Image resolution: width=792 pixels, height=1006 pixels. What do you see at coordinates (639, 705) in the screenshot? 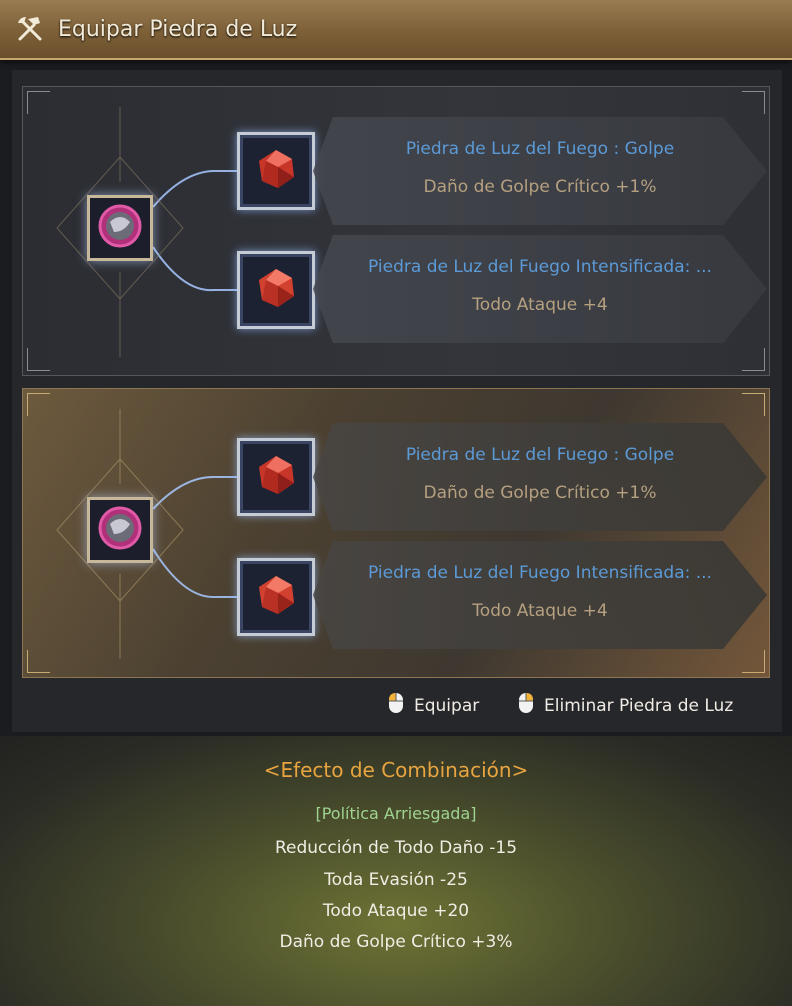
I see `remove-stone-label: Eliminar Piedra de Luz` at bounding box center [639, 705].